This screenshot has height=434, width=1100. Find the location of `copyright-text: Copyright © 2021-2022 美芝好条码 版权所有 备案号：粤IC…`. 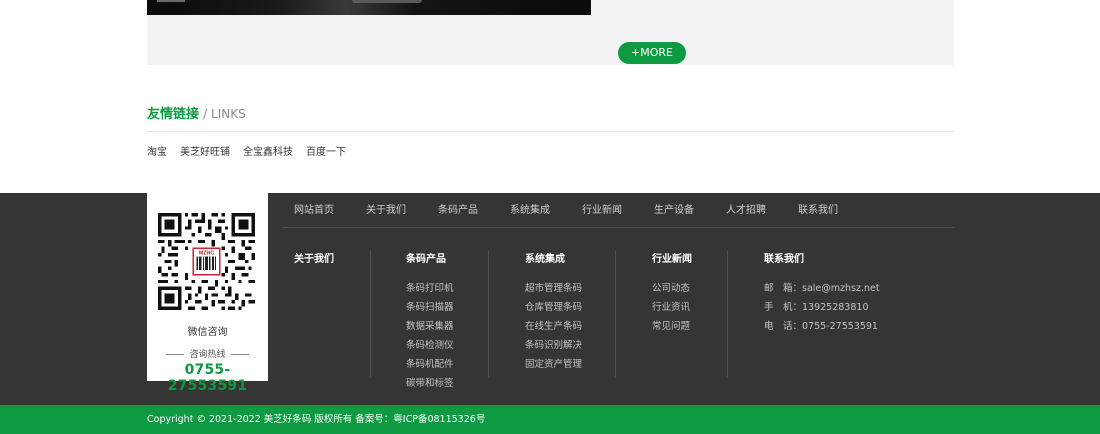

copyright-text: Copyright © 2021-2022 美芝好条码 版权所有 备案号：粤IC… is located at coordinates (316, 419).